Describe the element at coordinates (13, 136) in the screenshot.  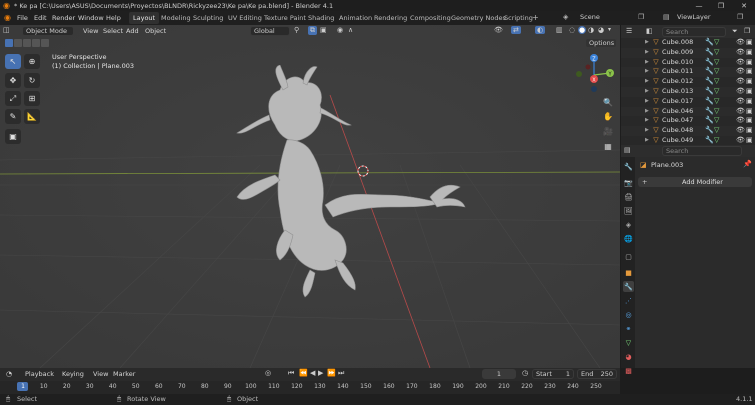
I see `add-cube-tool-icon: ▣` at that location.